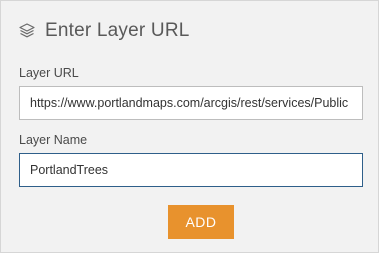 The height and width of the screenshot is (253, 379). I want to click on layer-url-input, so click(191, 103).